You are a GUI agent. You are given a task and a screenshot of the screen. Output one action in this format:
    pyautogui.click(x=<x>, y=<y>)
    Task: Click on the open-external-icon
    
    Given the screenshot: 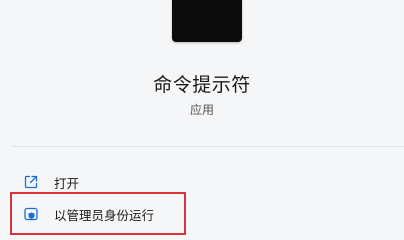 What is the action you would take?
    pyautogui.click(x=31, y=182)
    